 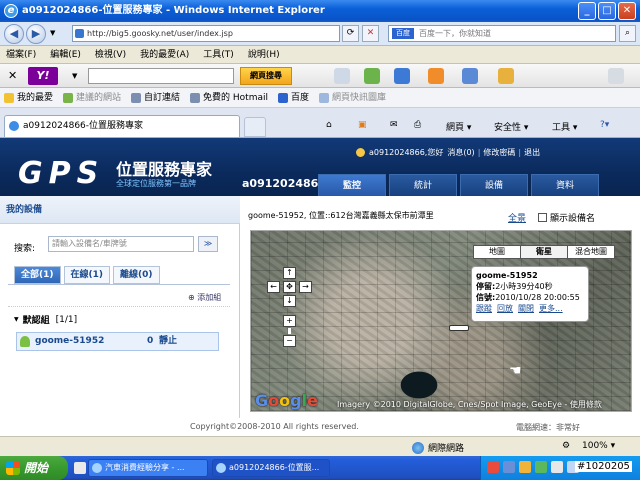 I want to click on tab-monitor: 監控, so click(x=352, y=185).